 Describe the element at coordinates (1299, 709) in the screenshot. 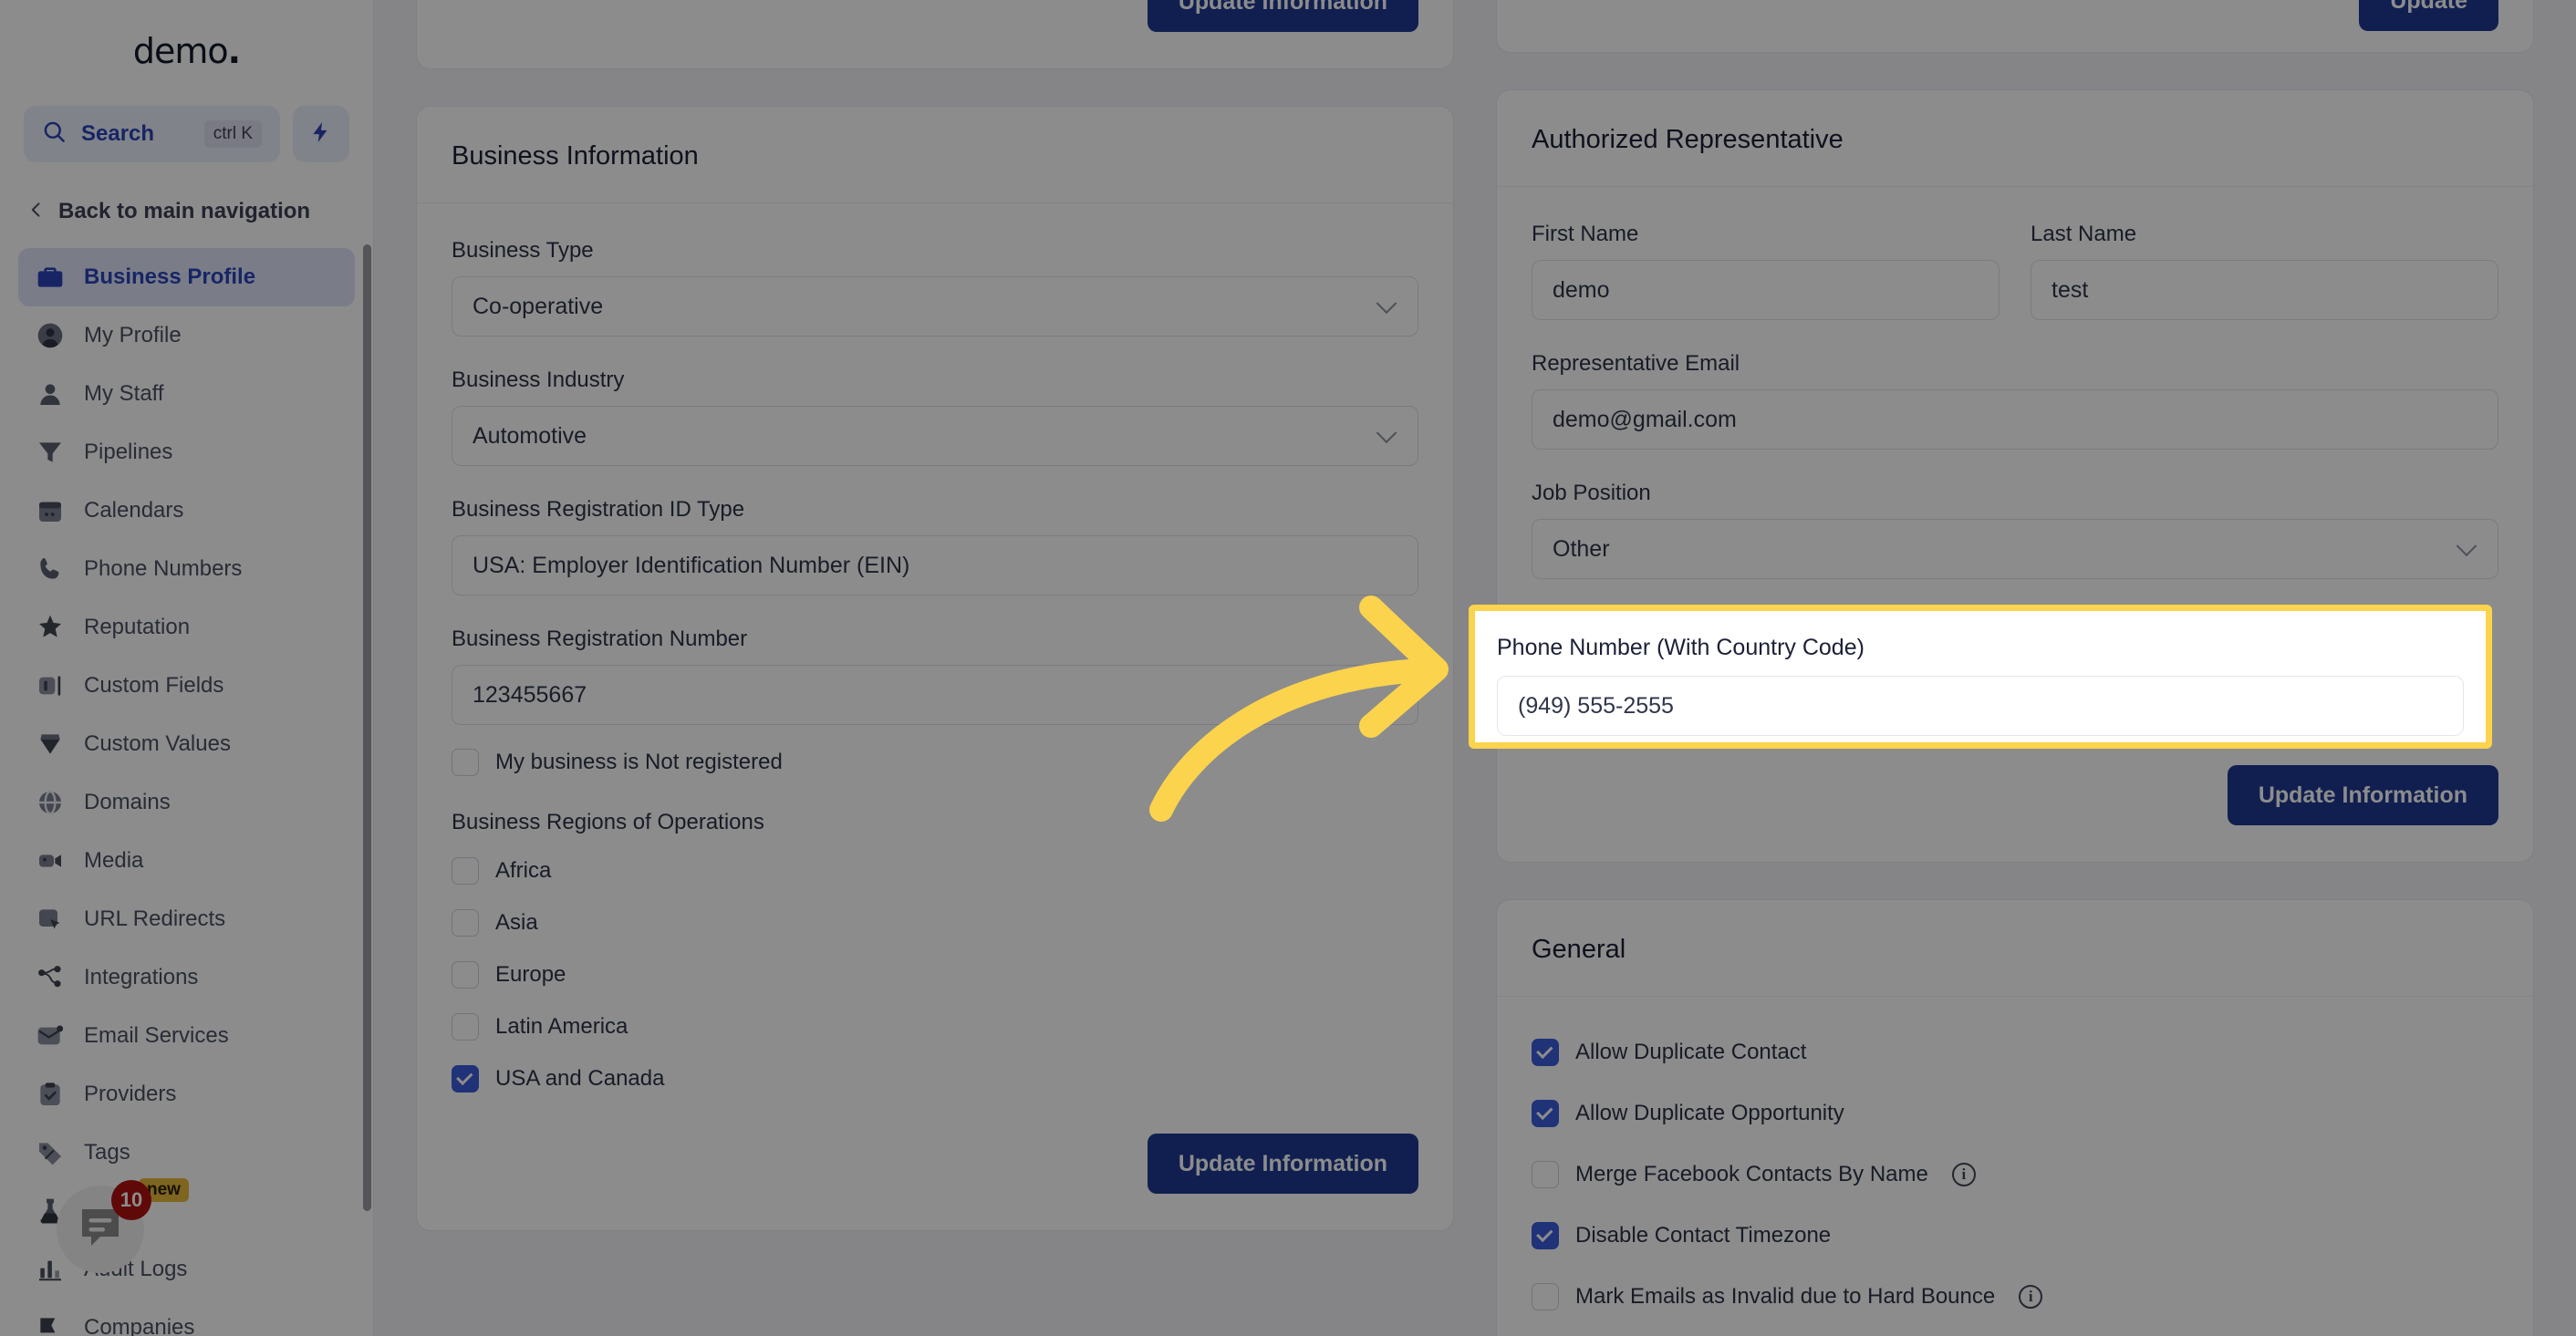

I see `curved-arrow-right-annotation` at that location.